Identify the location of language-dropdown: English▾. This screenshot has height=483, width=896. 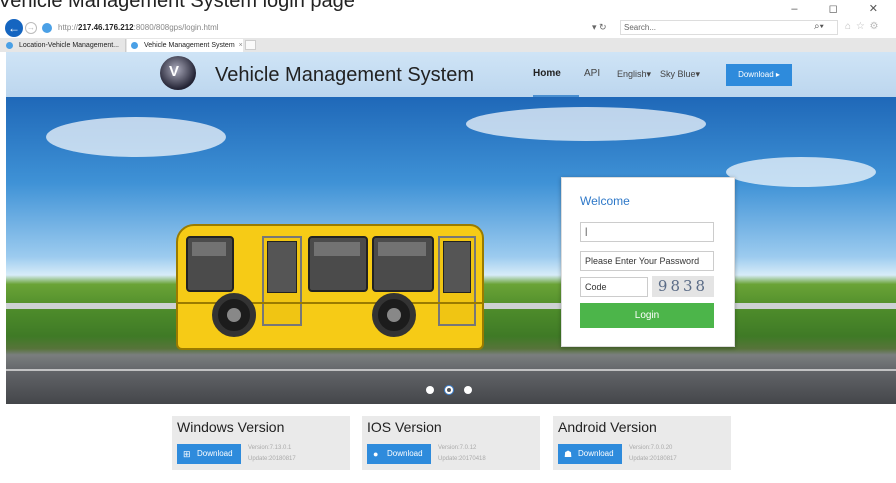
(634, 74).